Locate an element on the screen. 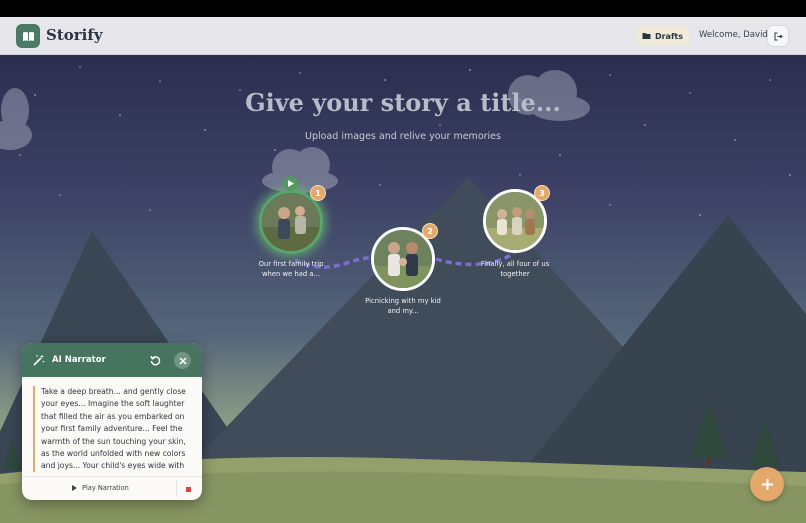  memory-number-badge: 2 is located at coordinates (430, 231).